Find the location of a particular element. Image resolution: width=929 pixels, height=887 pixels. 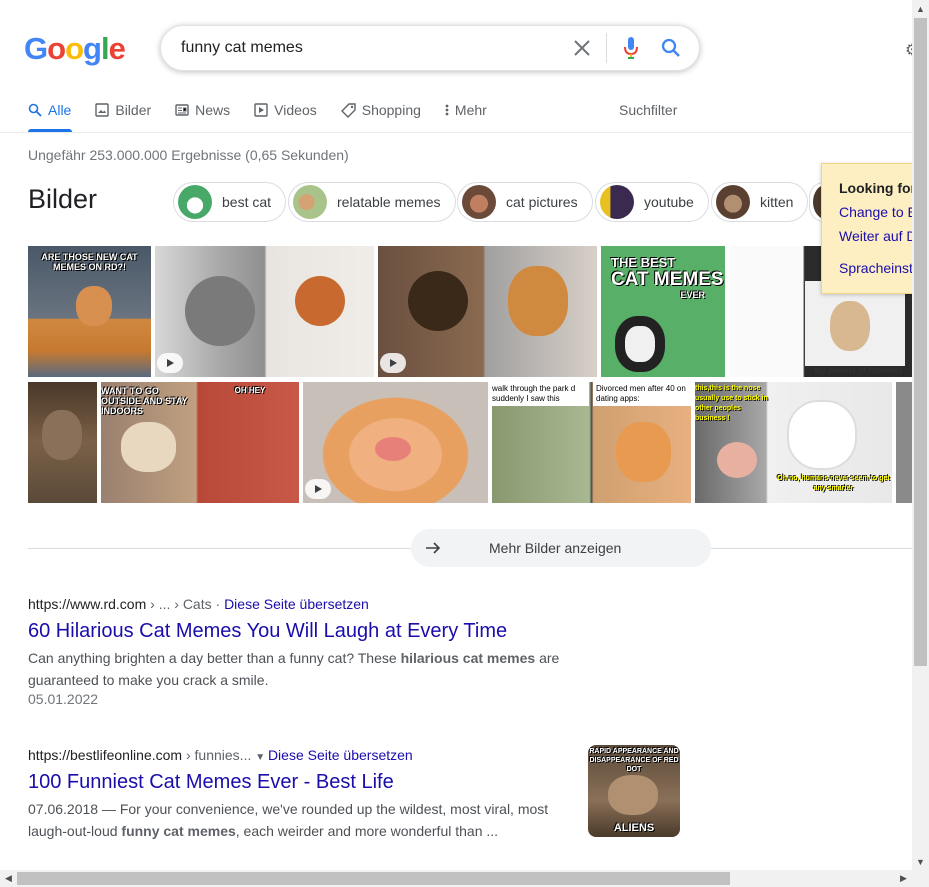

tab-alle: Alle is located at coordinates (49, 110).